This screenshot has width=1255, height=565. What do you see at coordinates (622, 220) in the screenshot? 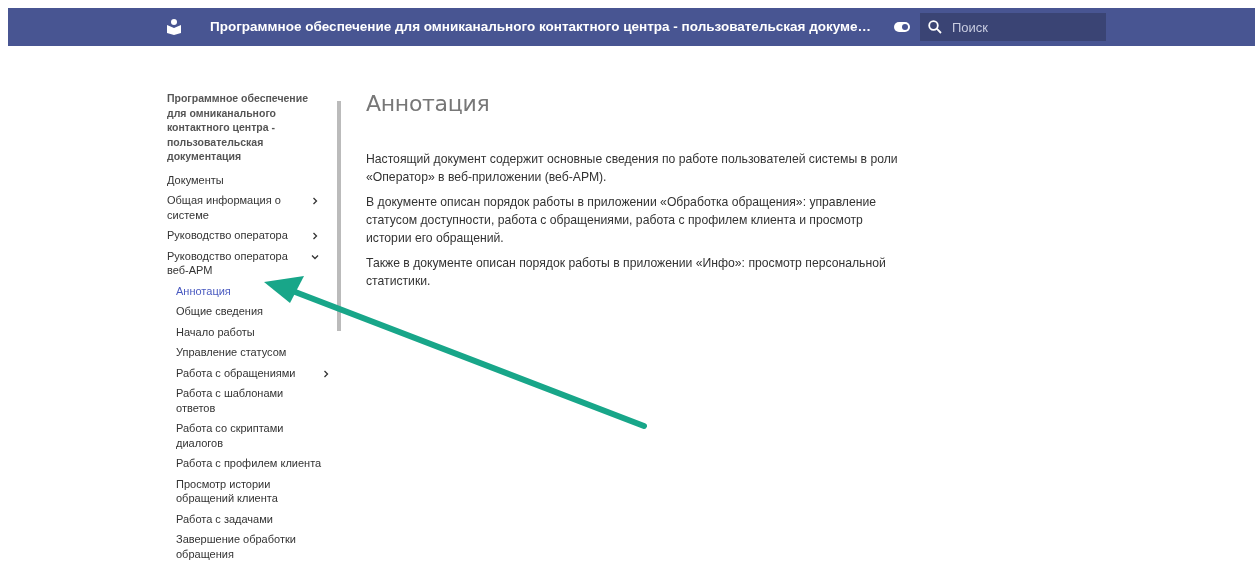
I see `paragraph: В документе описан порядок работы в приложении «Обработка обращения»: управление статусом доступности, работа с обращениями, работа с профилем клиента и просмотр истории его обращений.` at bounding box center [622, 220].